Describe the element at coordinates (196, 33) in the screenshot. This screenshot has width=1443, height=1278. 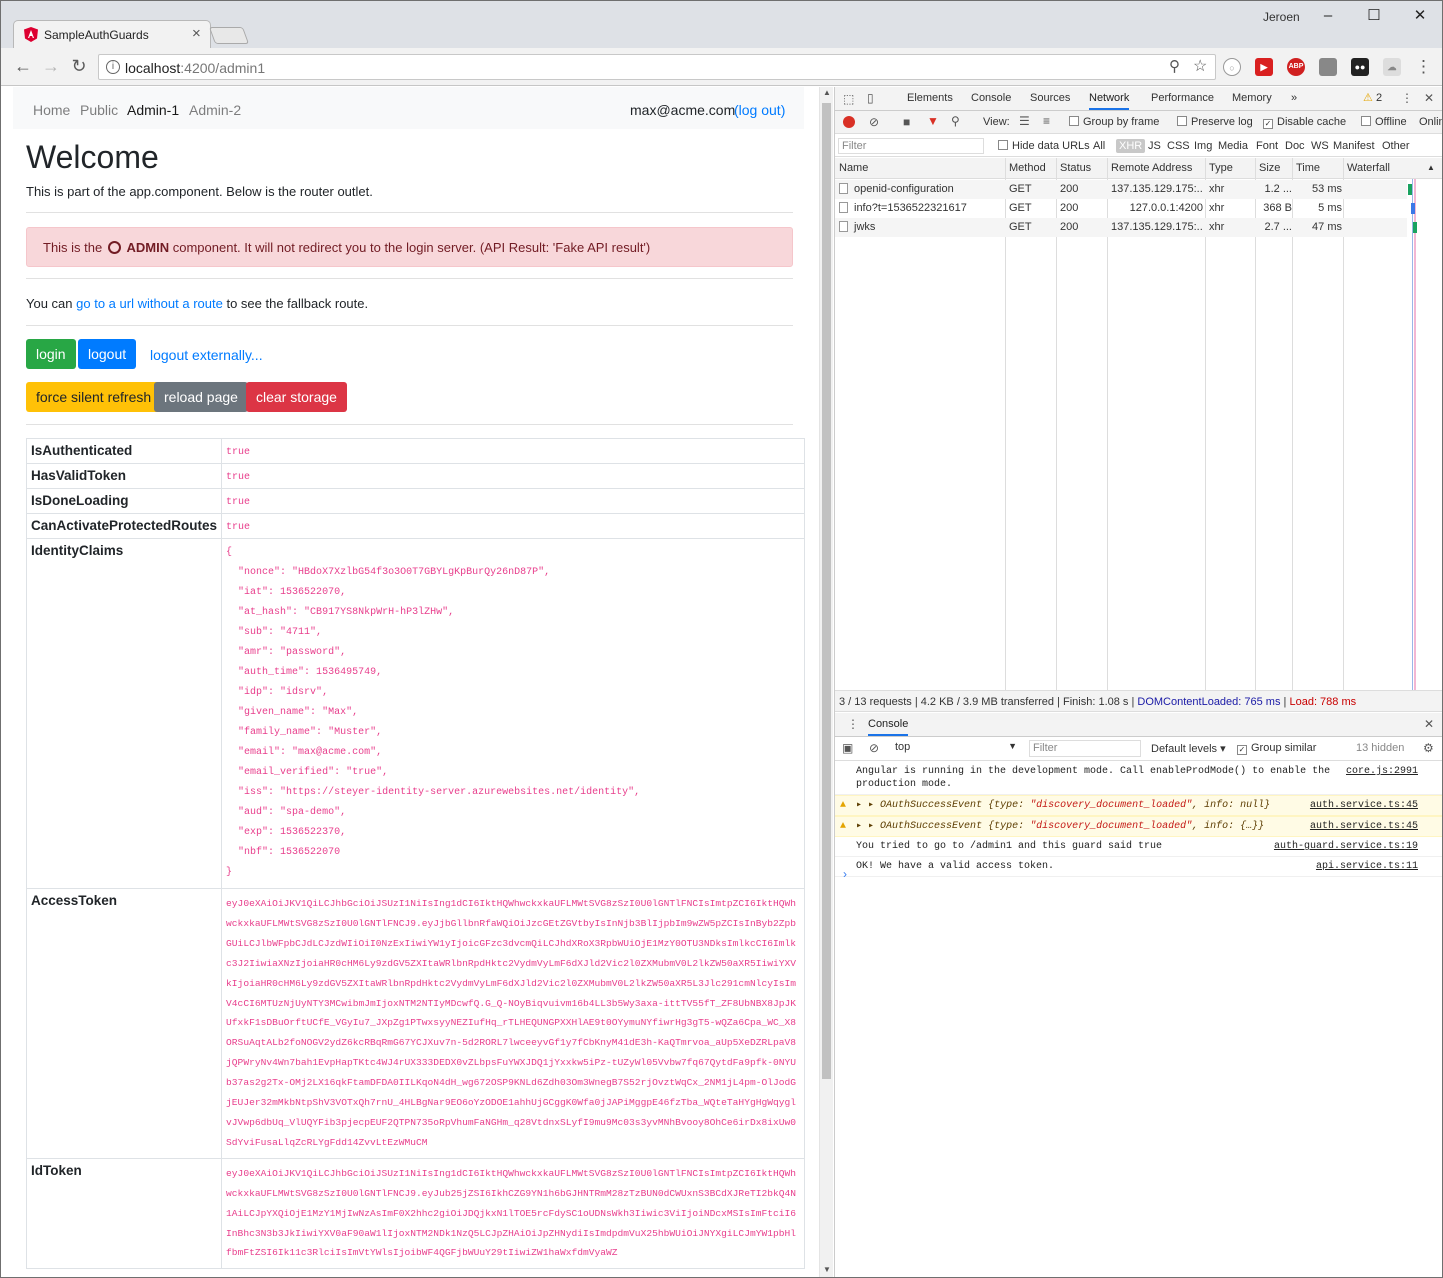
I see `close-tab-icon: ×` at that location.